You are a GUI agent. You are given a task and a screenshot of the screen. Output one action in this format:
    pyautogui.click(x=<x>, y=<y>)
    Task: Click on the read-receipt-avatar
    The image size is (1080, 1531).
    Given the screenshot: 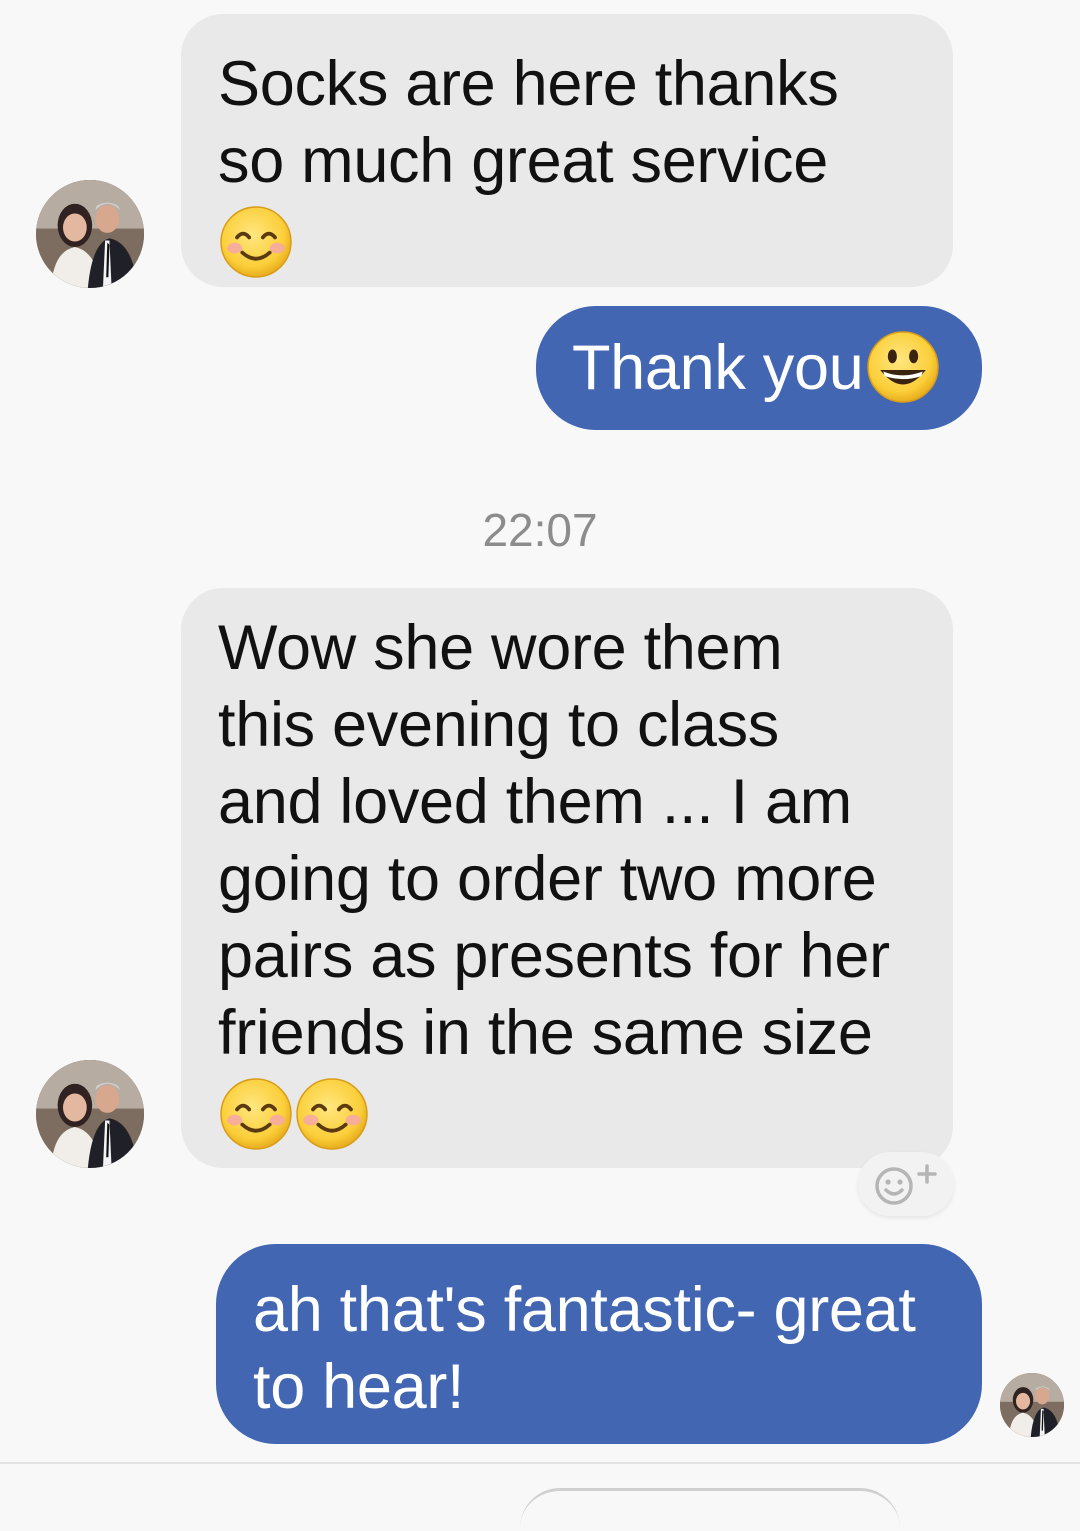 What is the action you would take?
    pyautogui.click(x=1032, y=1405)
    